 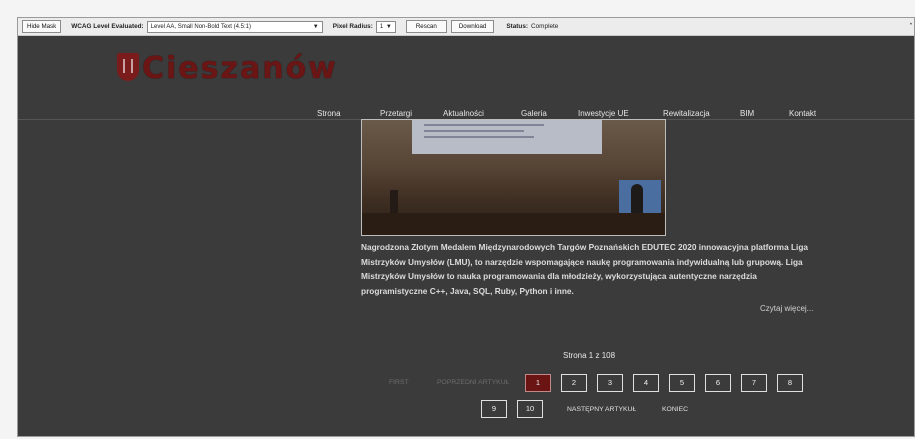 What do you see at coordinates (538, 383) in the screenshot?
I see `page-button-1: 1` at bounding box center [538, 383].